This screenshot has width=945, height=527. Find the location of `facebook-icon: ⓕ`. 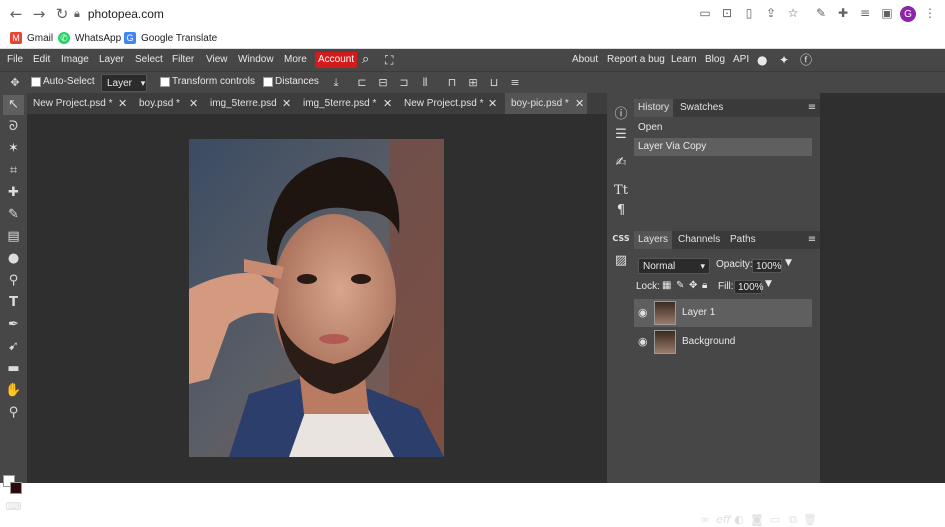

facebook-icon: ⓕ is located at coordinates (806, 60).